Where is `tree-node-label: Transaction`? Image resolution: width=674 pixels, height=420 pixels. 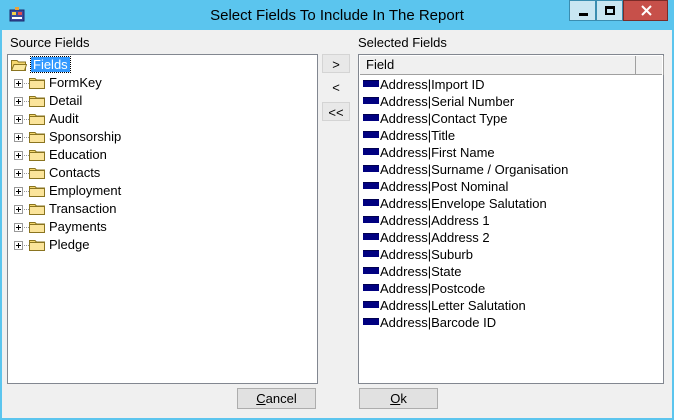 tree-node-label: Transaction is located at coordinates (83, 208).